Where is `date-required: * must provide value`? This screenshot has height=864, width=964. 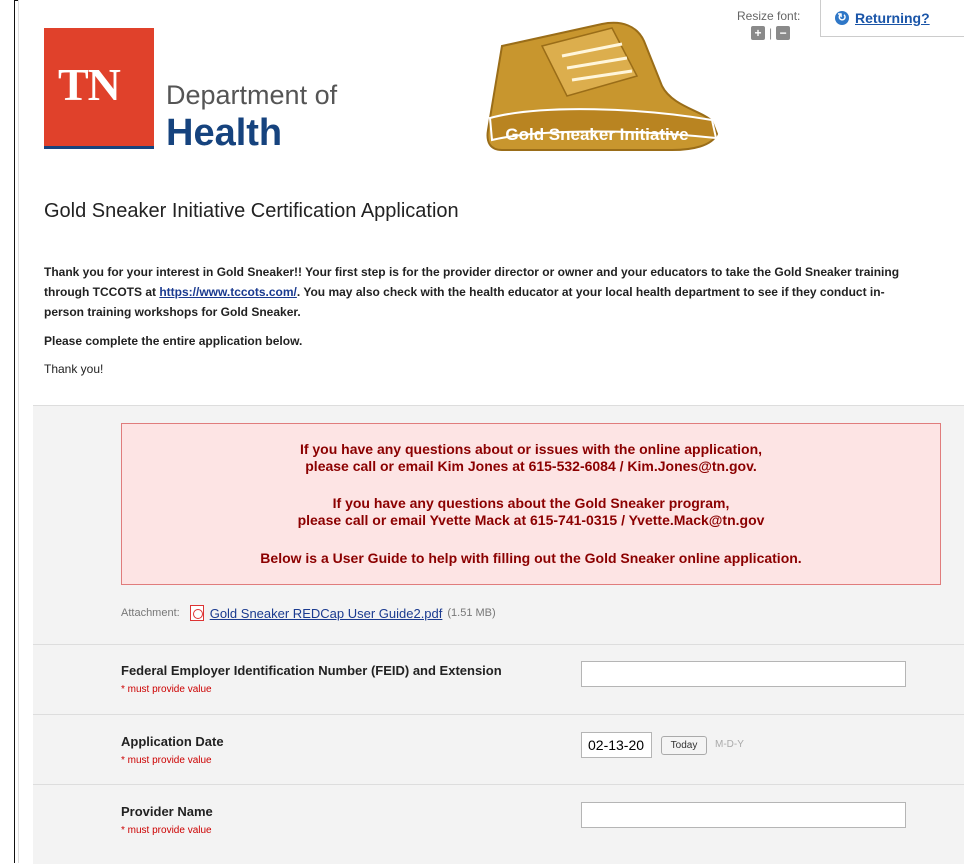
date-required: * must provide value is located at coordinates (166, 760).